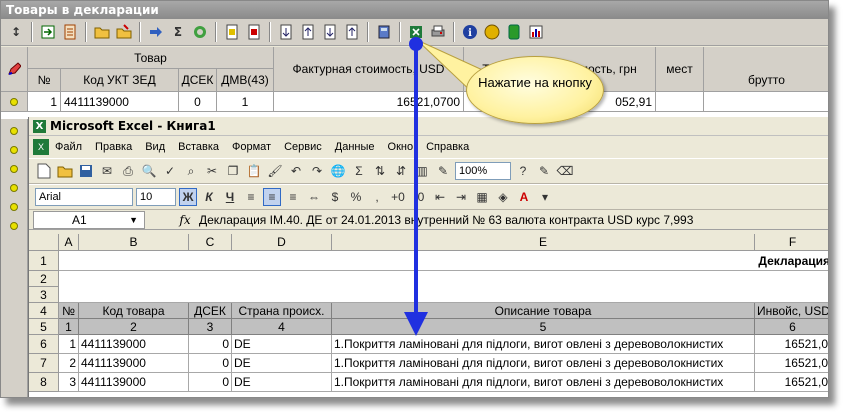  What do you see at coordinates (384, 32) in the screenshot?
I see `calculator-icon` at bounding box center [384, 32].